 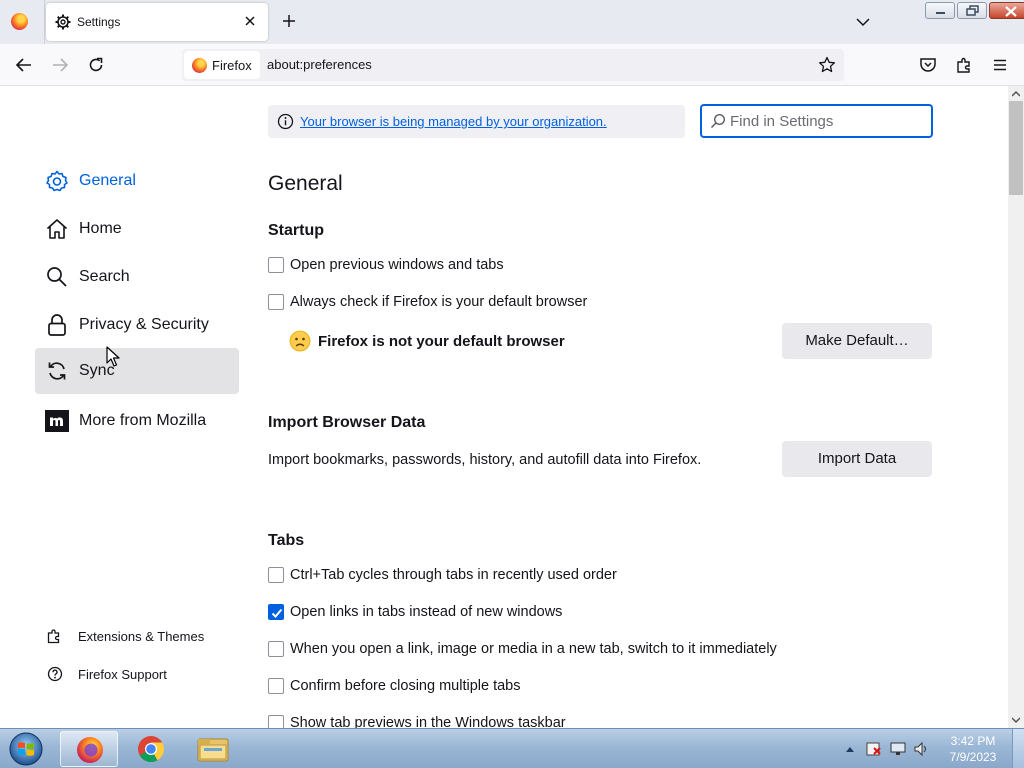 What do you see at coordinates (441, 341) in the screenshot?
I see `not-default-text: Firefox is not your default browser` at bounding box center [441, 341].